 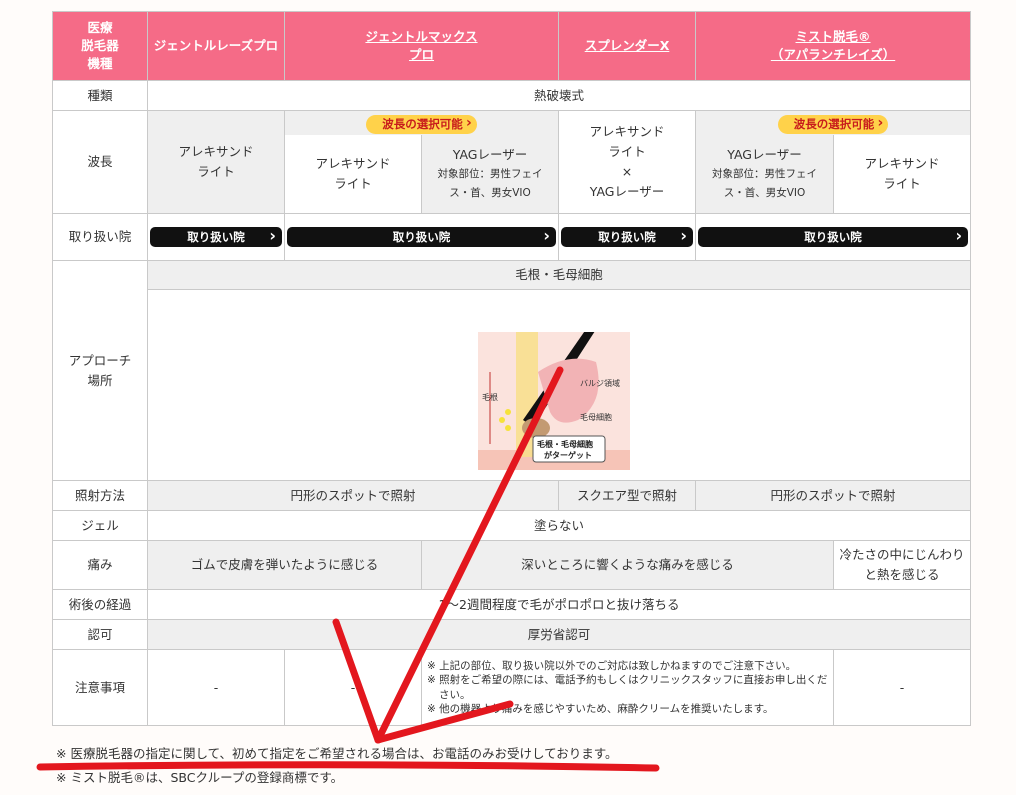 What do you see at coordinates (421, 124) in the screenshot?
I see `wave-select-pill-1: 波長の選択可能` at bounding box center [421, 124].